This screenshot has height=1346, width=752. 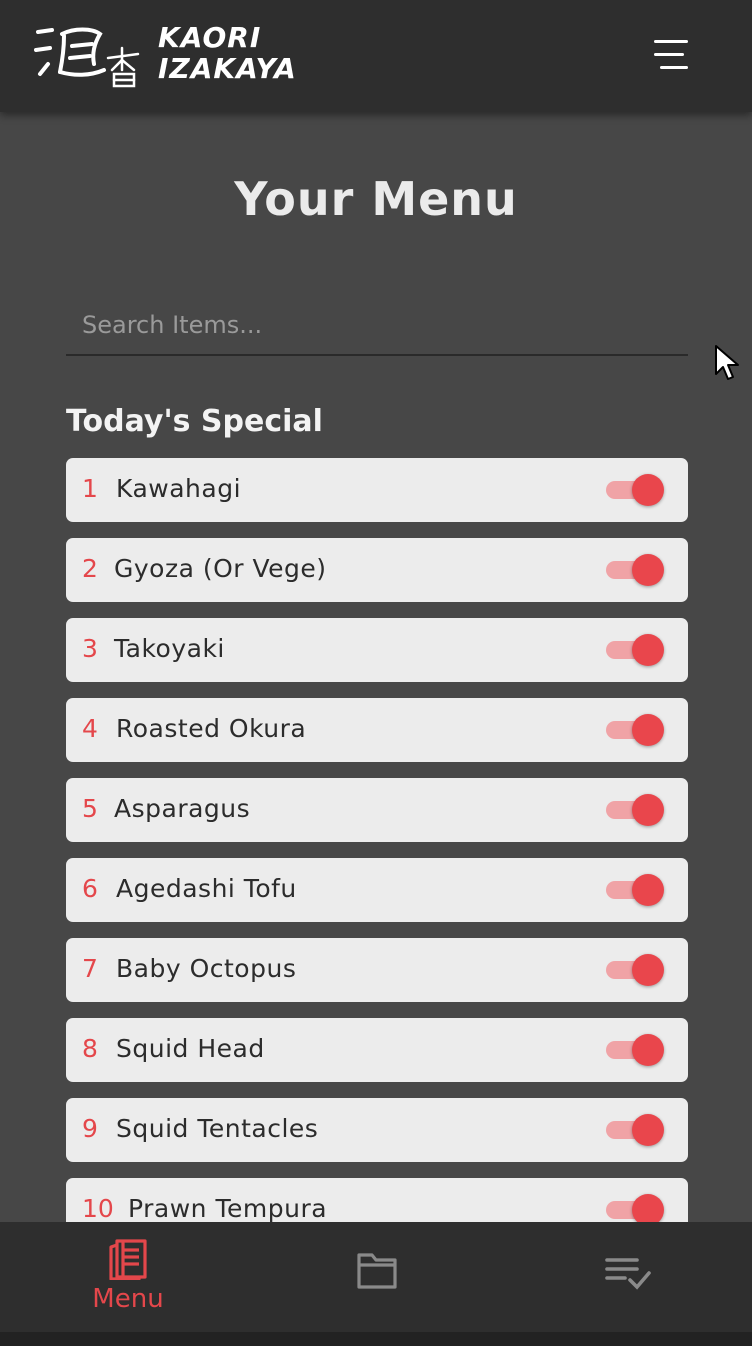 I want to click on checklist-icon, so click(x=628, y=1274).